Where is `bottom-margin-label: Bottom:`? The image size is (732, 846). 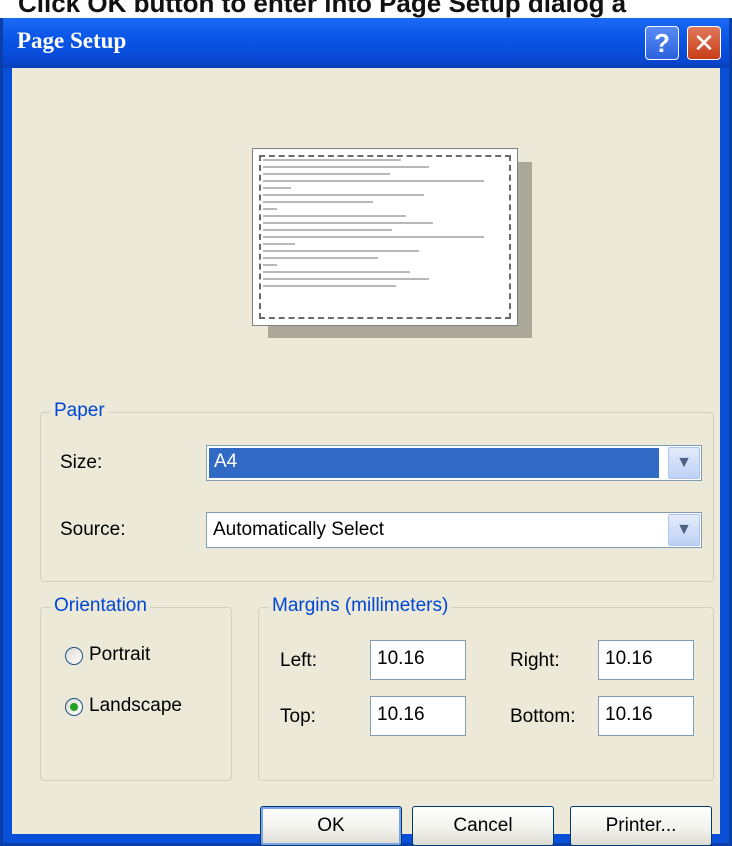
bottom-margin-label: Bottom: is located at coordinates (543, 716).